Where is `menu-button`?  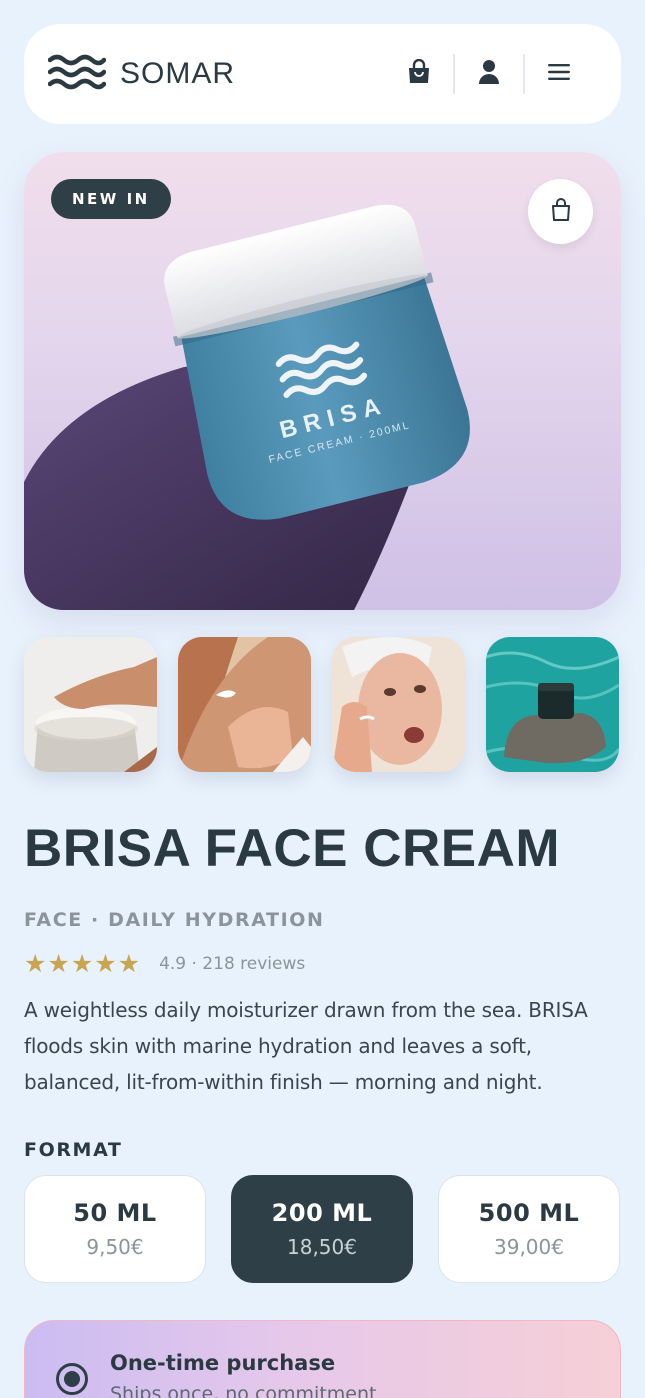
menu-button is located at coordinates (559, 74).